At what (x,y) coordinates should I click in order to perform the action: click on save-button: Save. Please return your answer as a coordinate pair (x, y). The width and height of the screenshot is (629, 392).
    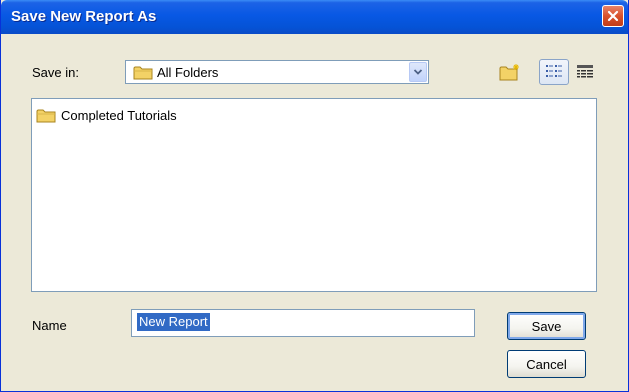
    Looking at the image, I should click on (546, 326).